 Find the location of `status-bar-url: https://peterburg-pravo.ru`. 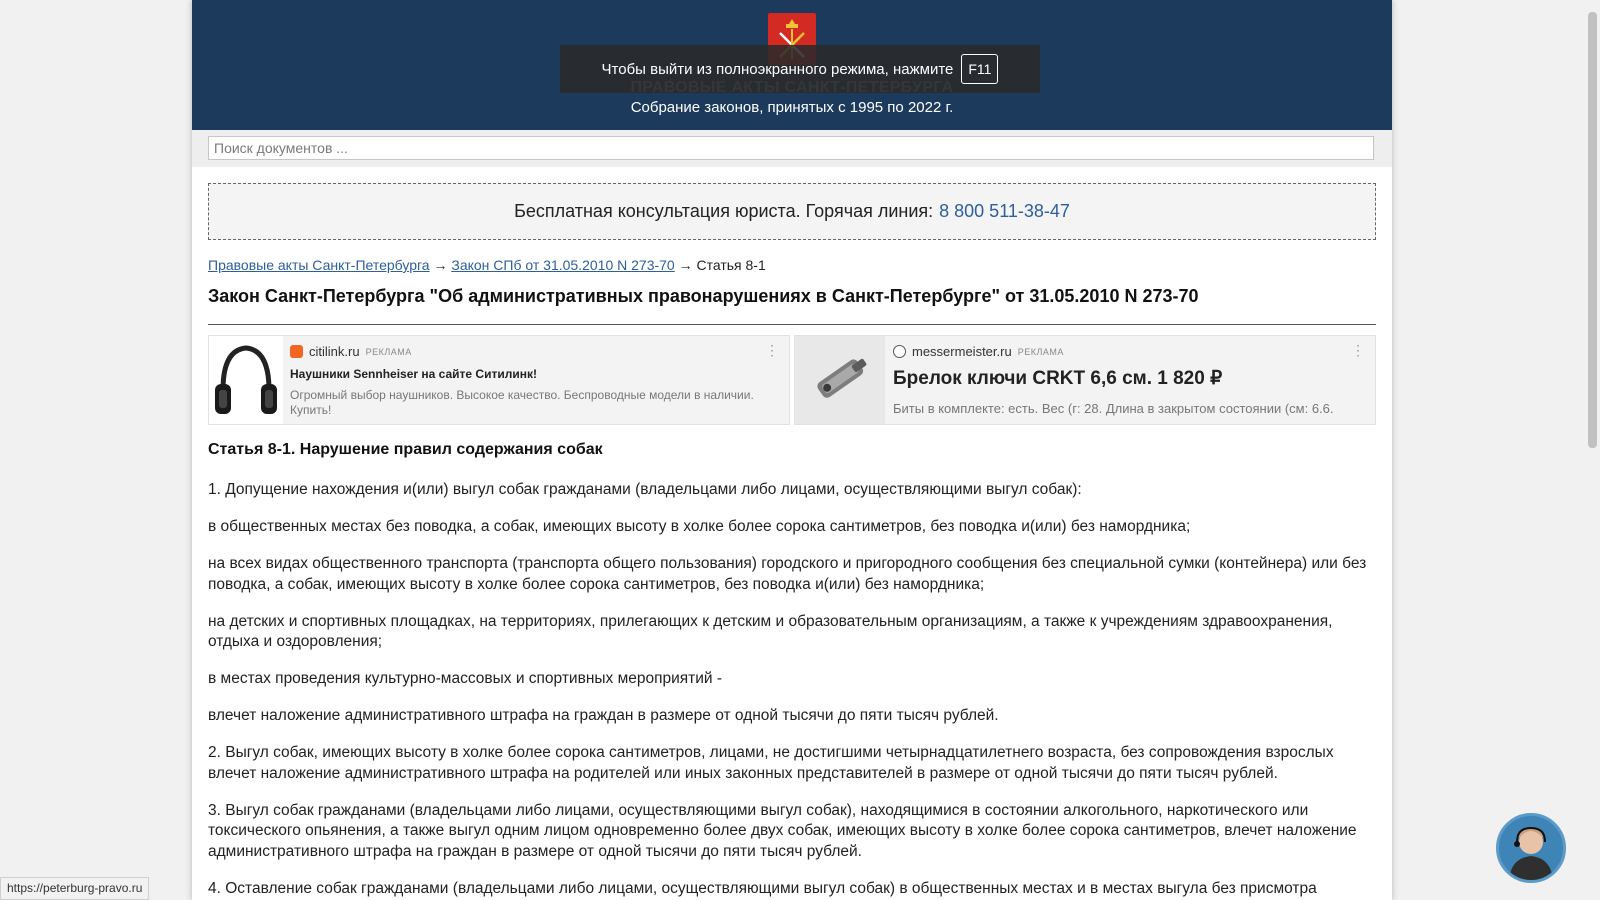

status-bar-url: https://peterburg-pravo.ru is located at coordinates (75, 888).